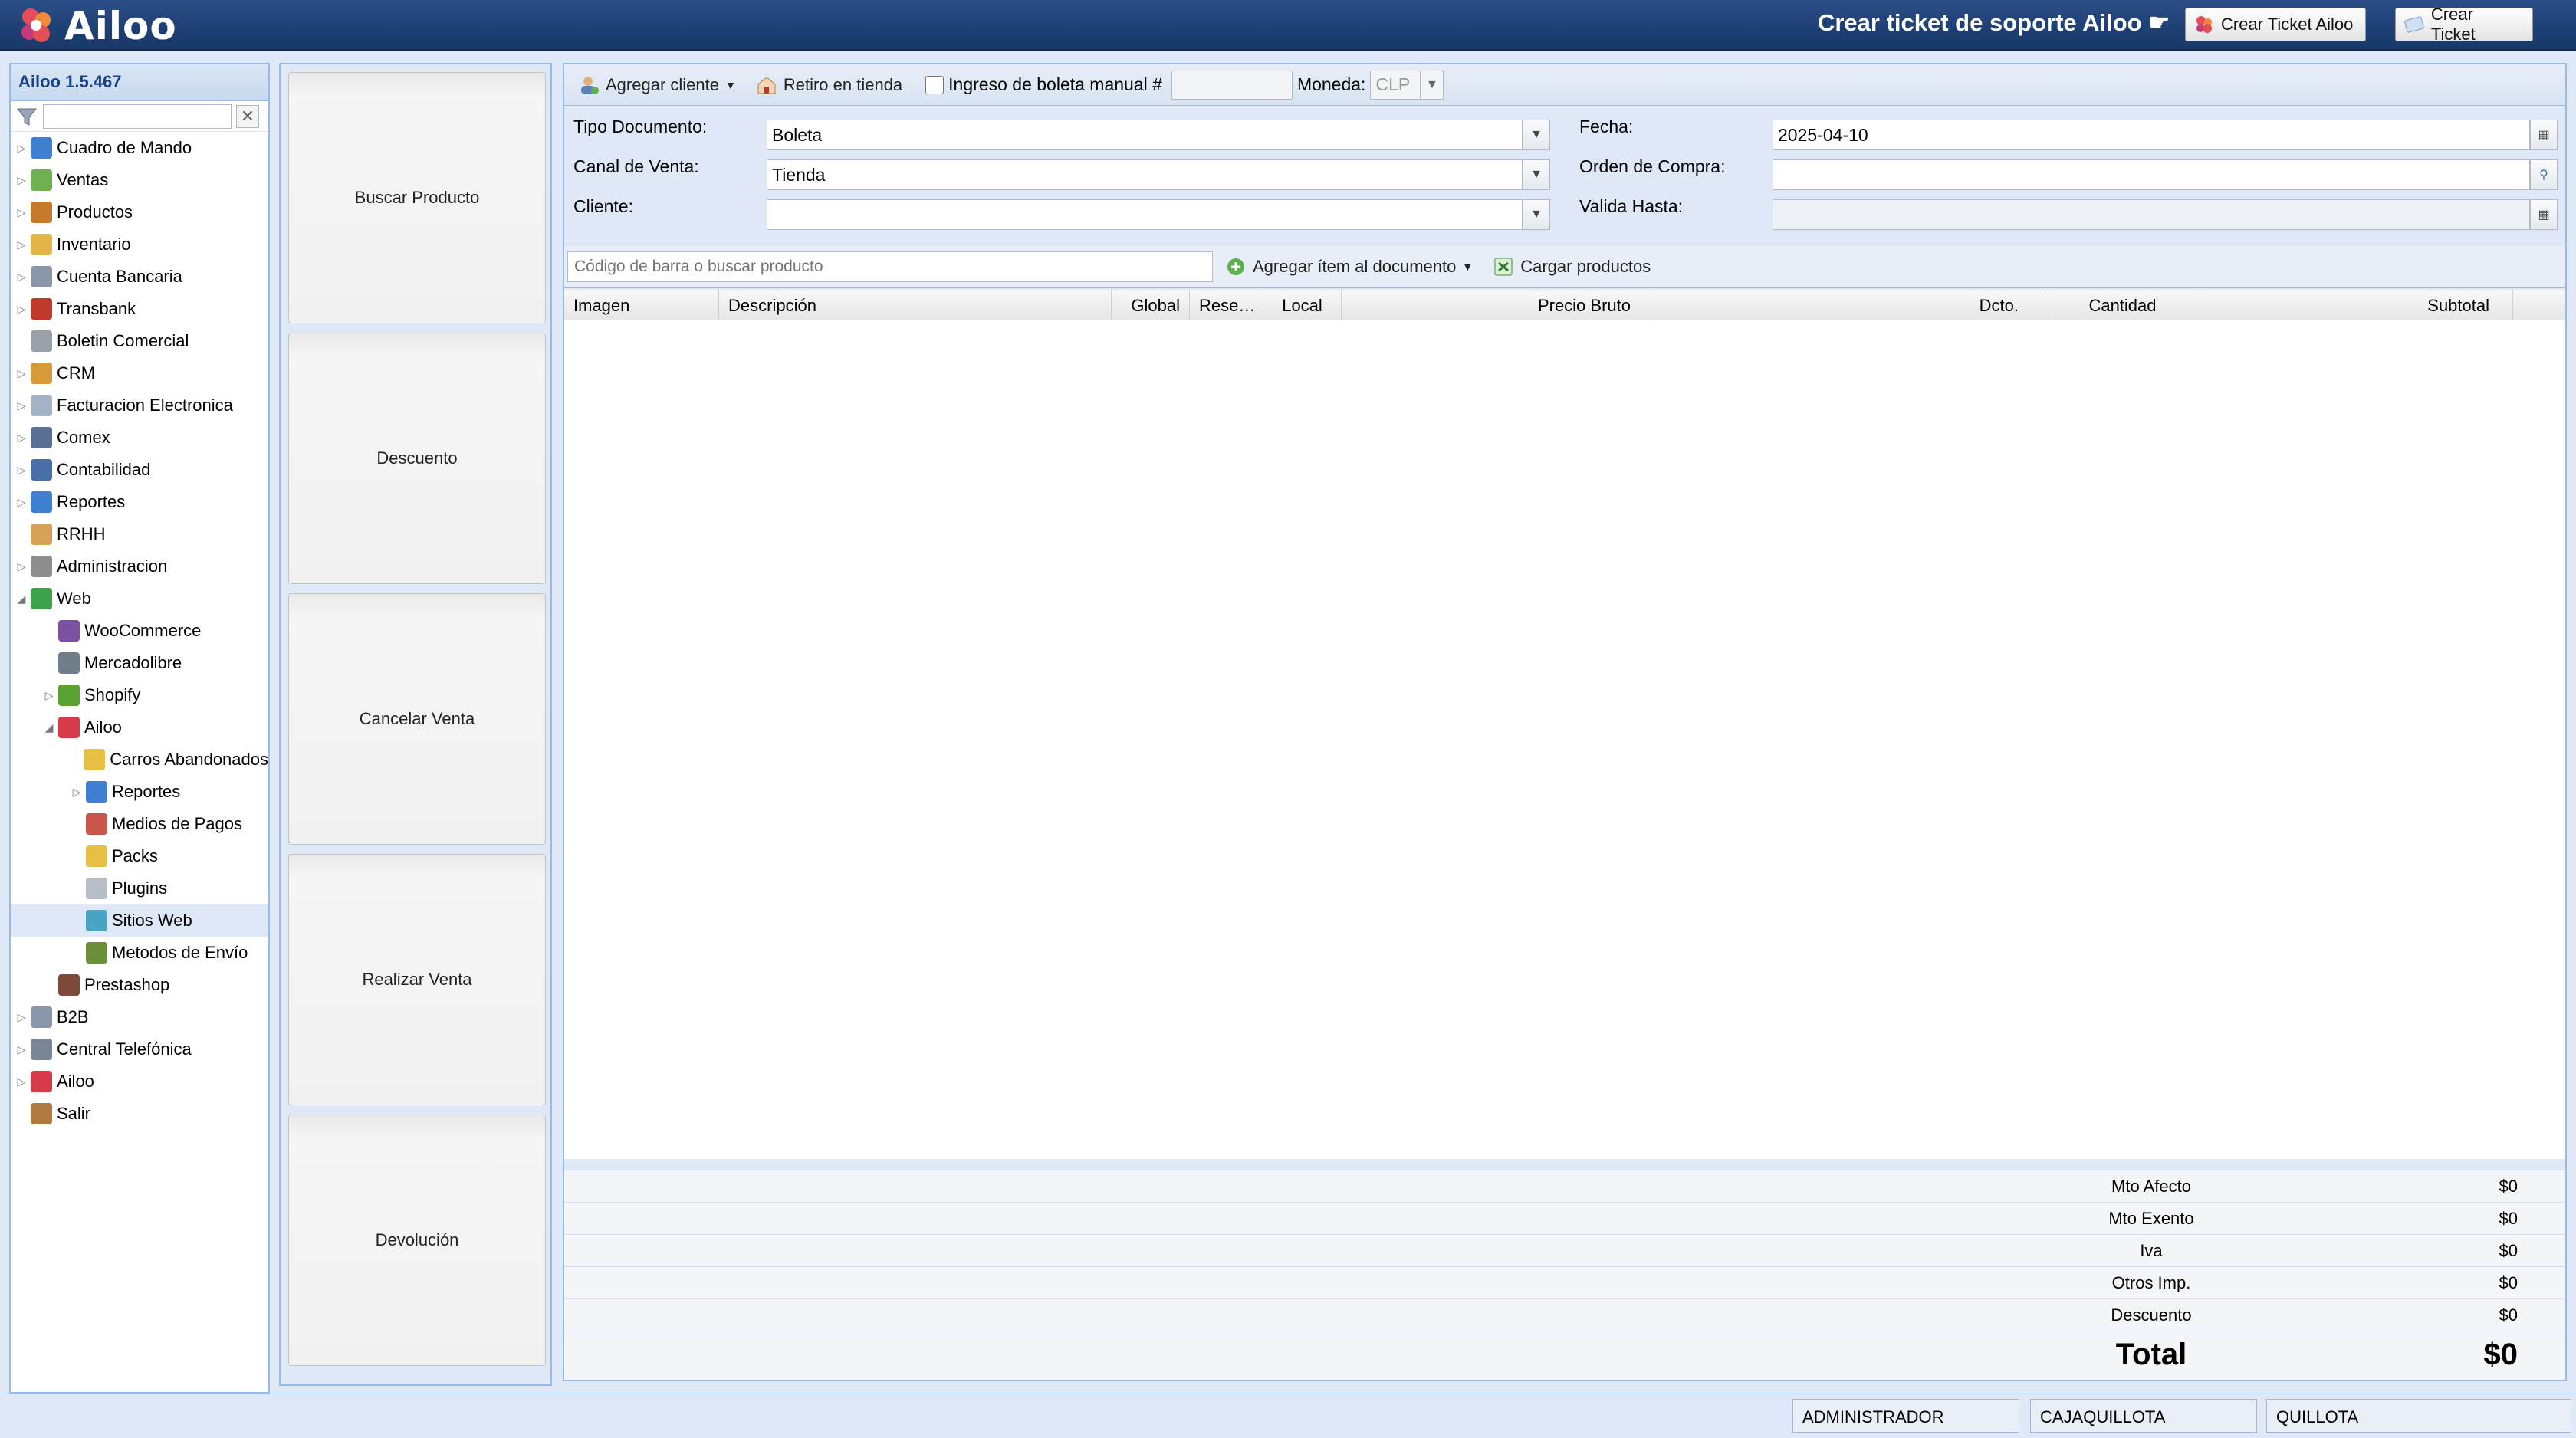  Describe the element at coordinates (916, 305) in the screenshot. I see `column-descripcion: Descripción` at that location.